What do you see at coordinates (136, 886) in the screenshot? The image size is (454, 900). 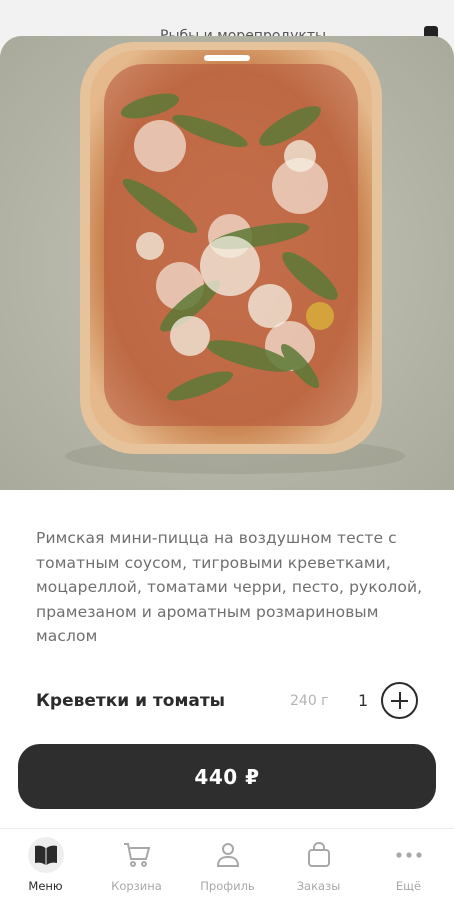 I see `tab-label: Корзина` at bounding box center [136, 886].